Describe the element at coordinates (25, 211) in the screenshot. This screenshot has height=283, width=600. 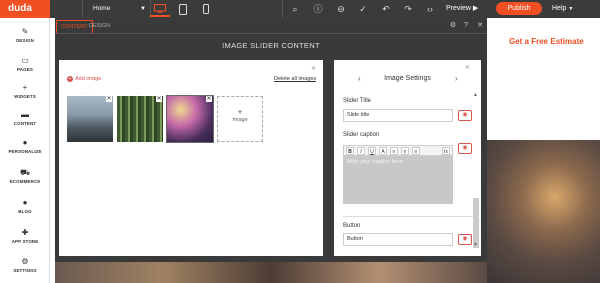
I see `sidebar-item-label: BLOG` at that location.